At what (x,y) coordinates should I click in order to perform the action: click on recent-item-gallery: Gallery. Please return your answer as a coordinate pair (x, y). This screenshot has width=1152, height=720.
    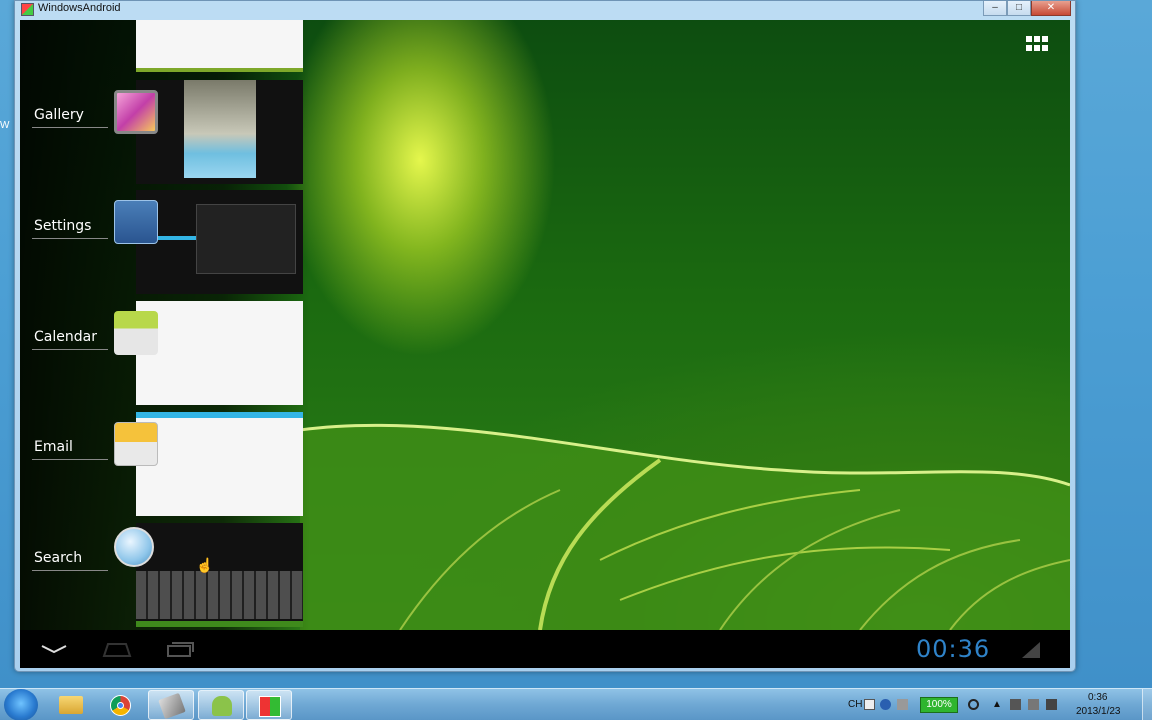
    Looking at the image, I should click on (165, 134).